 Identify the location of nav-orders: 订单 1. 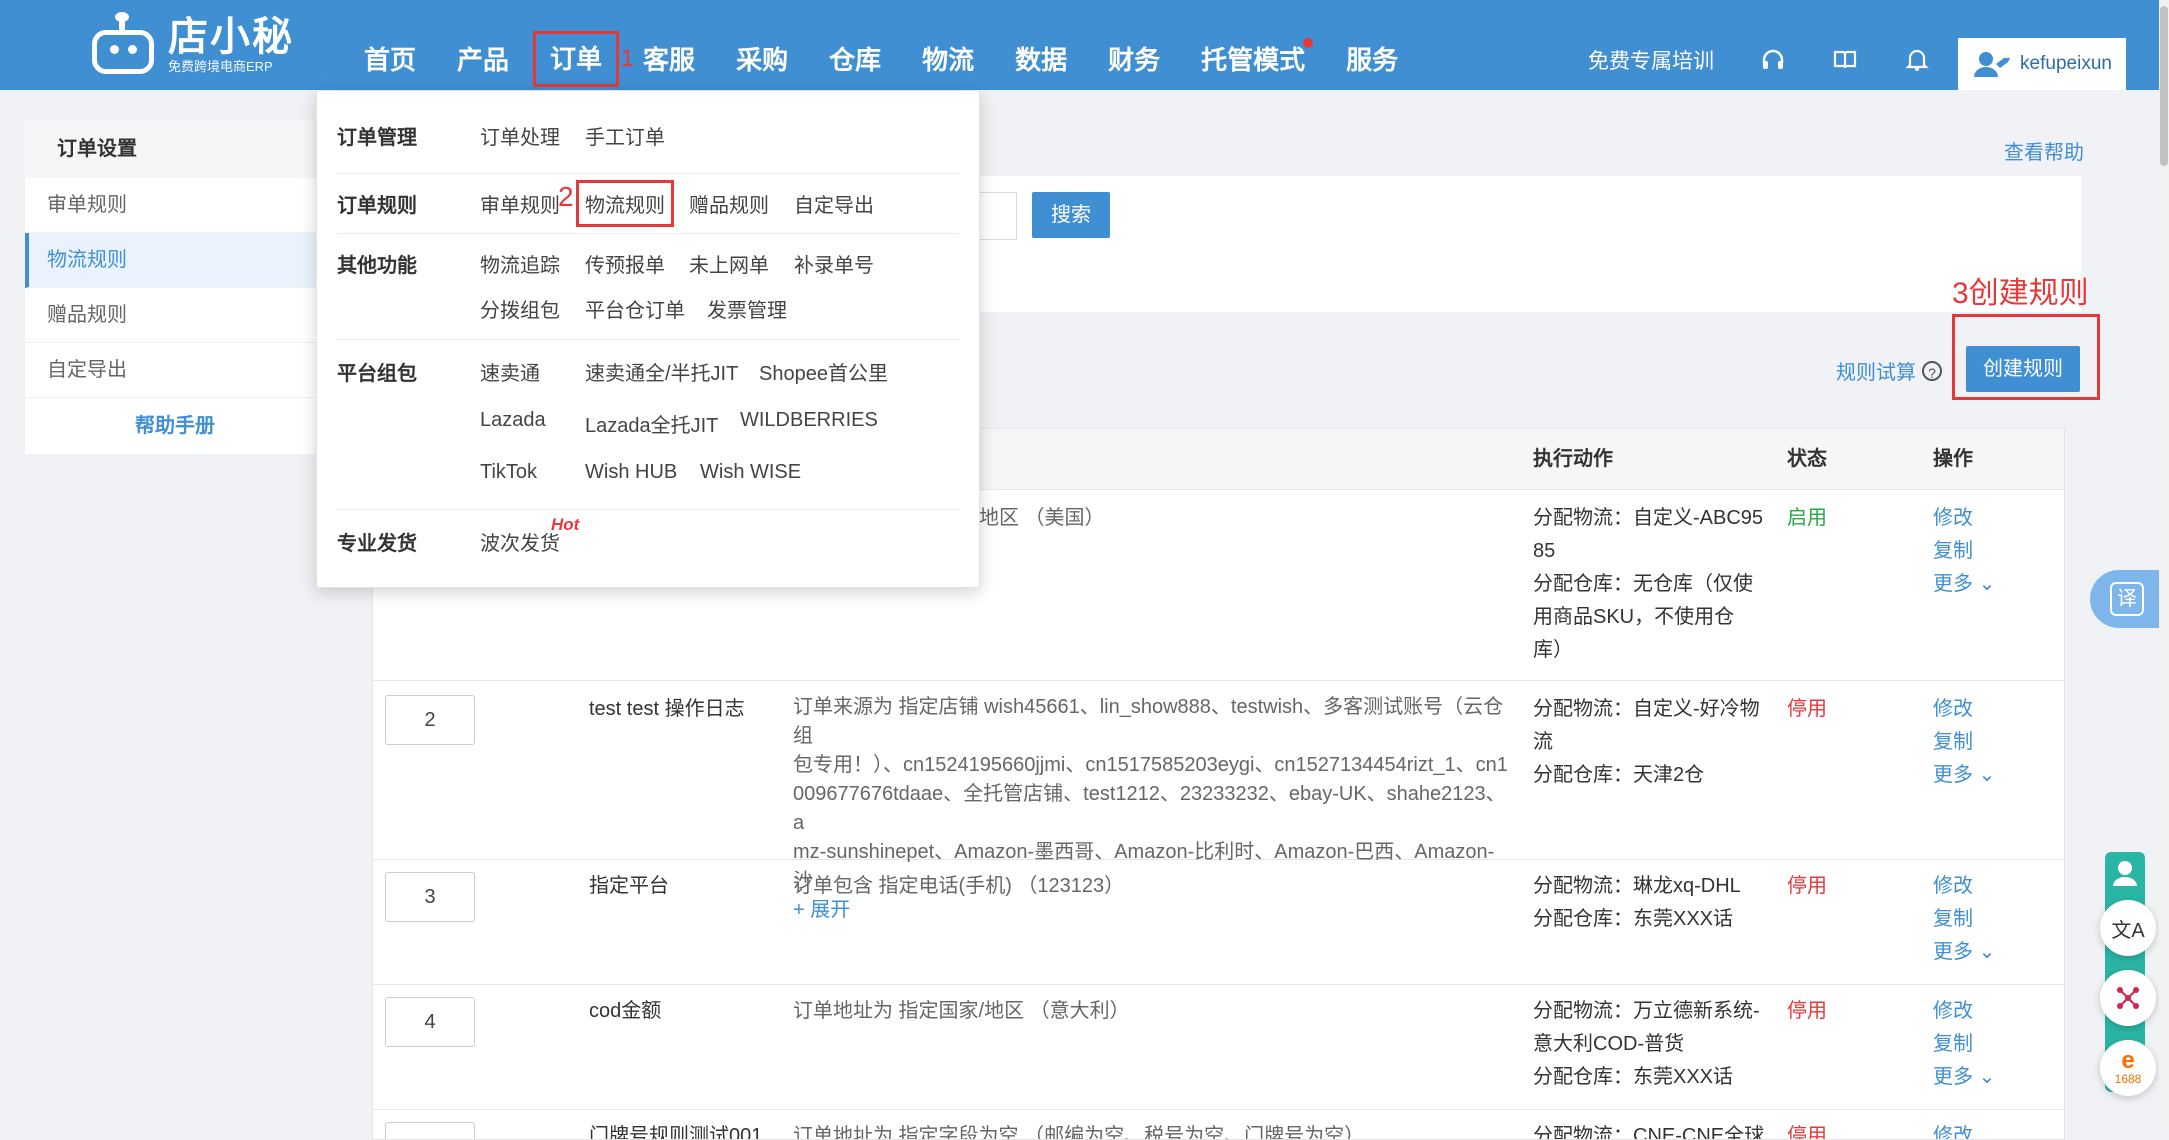
(583, 59).